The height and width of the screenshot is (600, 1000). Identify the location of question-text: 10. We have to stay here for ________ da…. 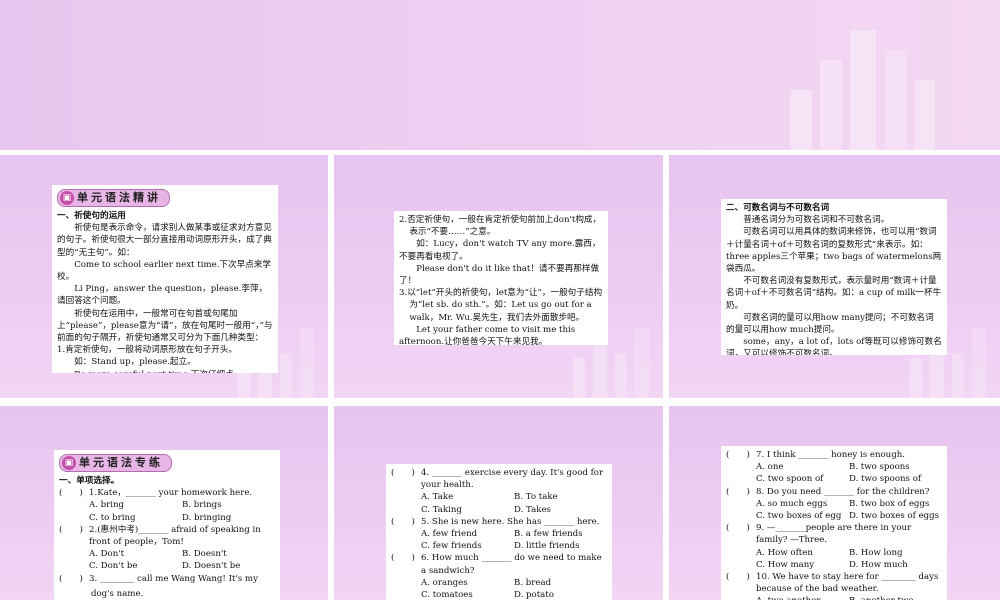
(847, 583).